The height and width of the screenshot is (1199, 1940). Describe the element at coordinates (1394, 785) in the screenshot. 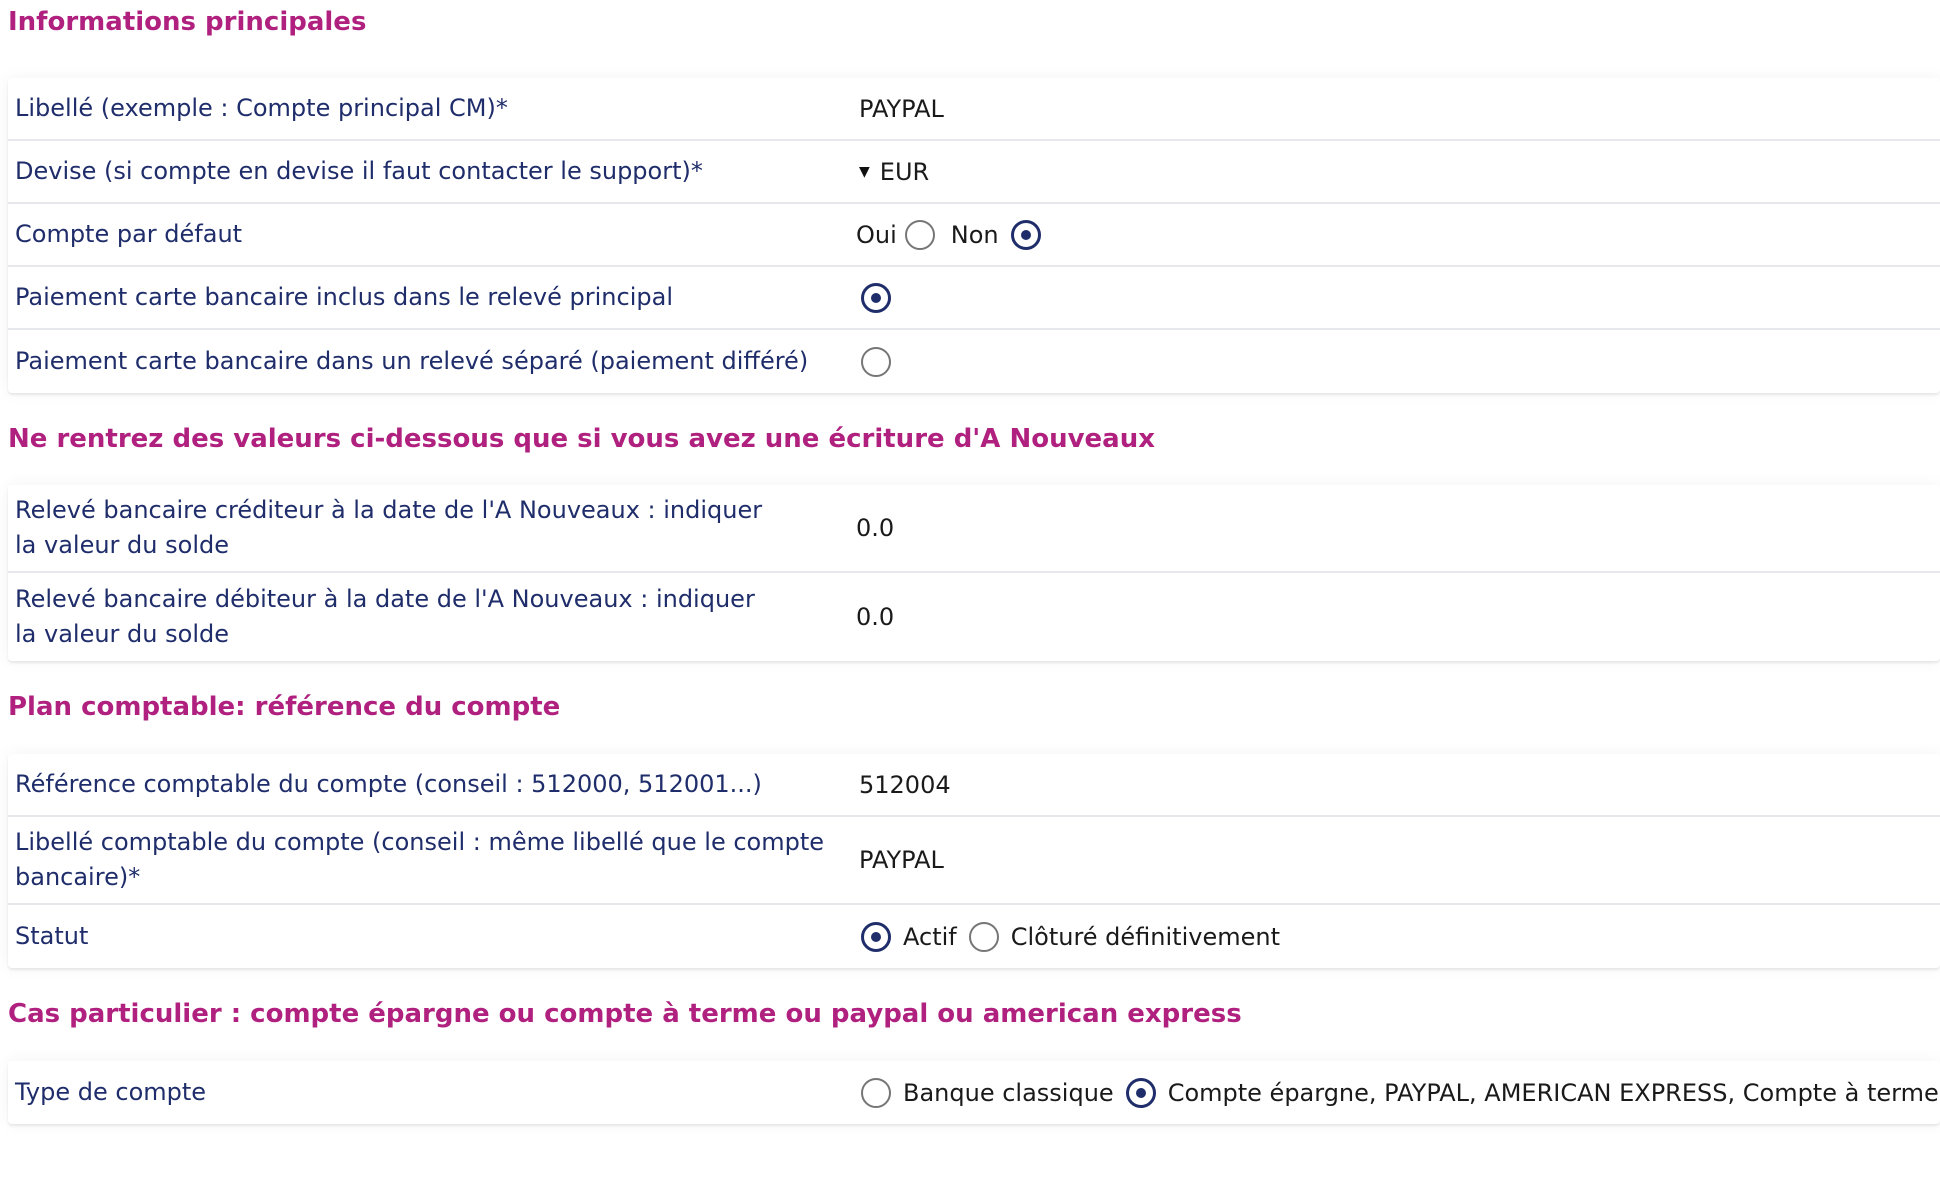

I see `reference-value: 512004` at that location.